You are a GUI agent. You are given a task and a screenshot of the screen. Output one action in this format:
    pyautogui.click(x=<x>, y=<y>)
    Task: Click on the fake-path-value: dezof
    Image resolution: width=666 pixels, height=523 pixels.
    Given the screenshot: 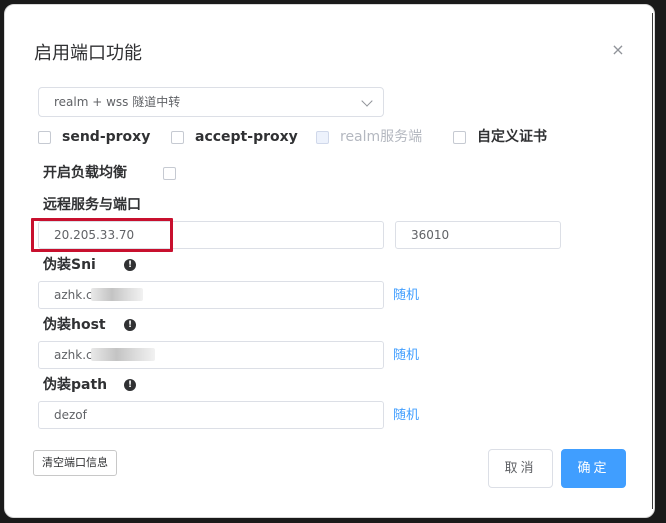 What is the action you would take?
    pyautogui.click(x=70, y=415)
    